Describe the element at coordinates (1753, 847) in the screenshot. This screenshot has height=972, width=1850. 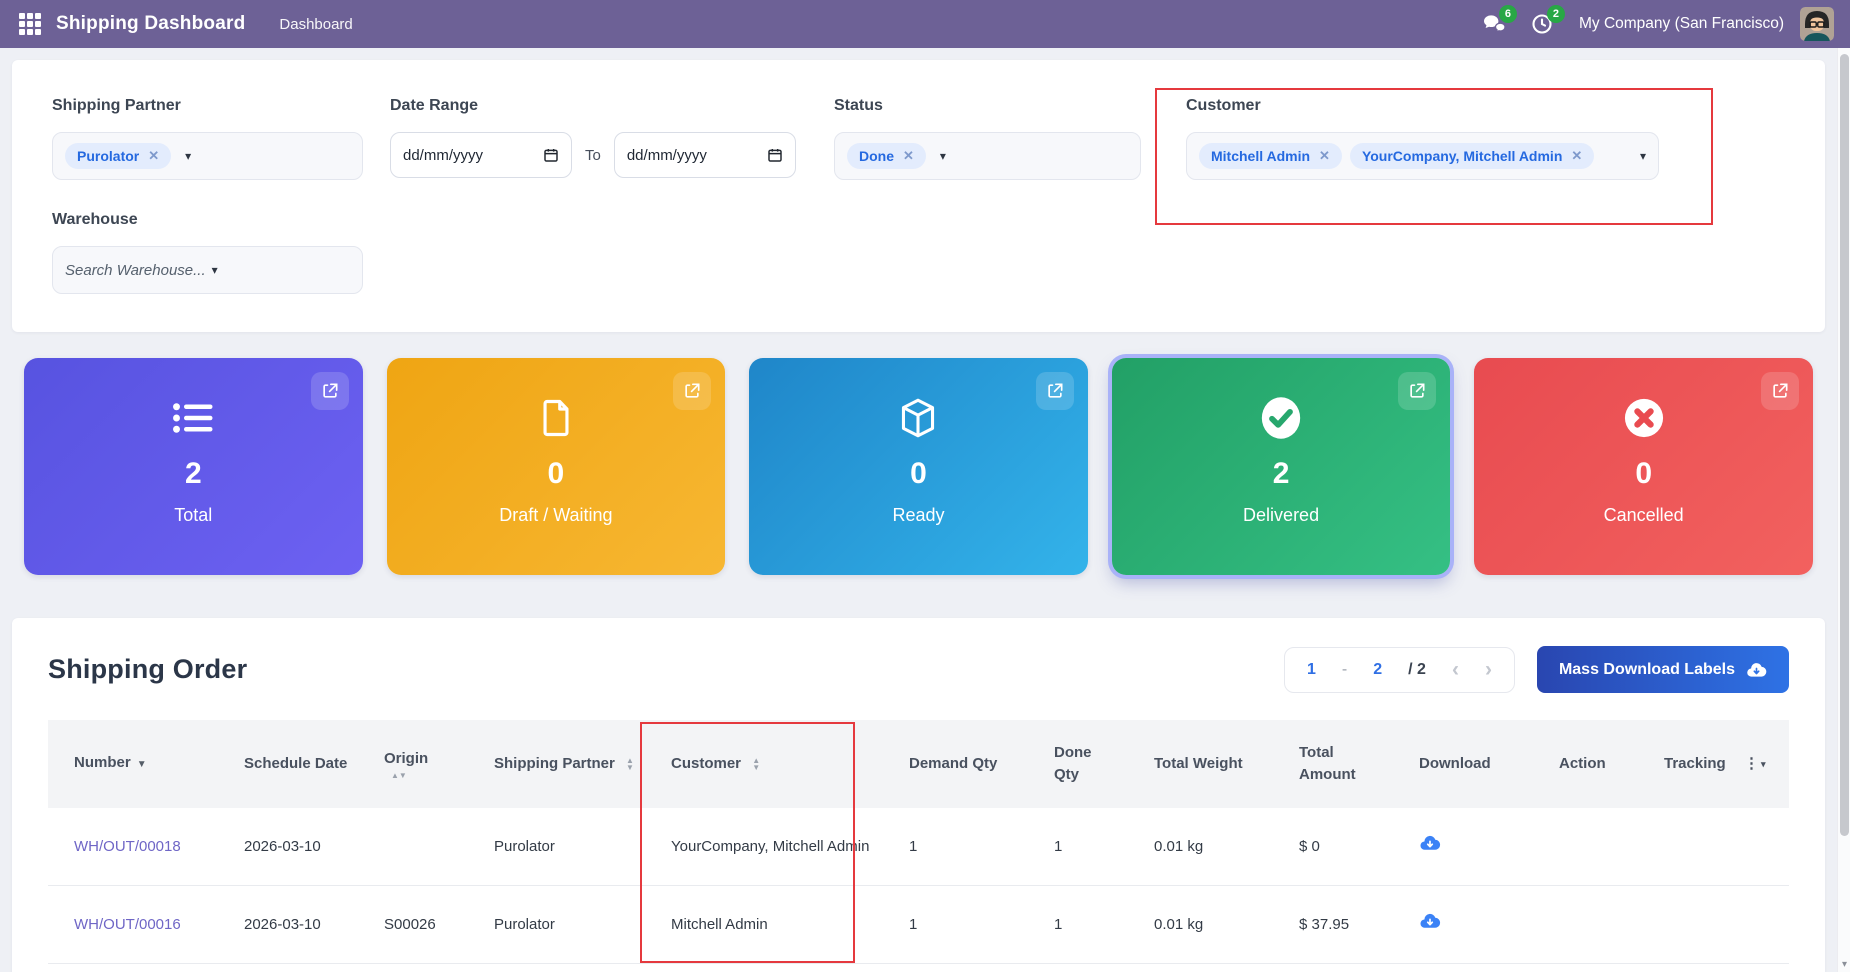
I see `row-options-cell` at that location.